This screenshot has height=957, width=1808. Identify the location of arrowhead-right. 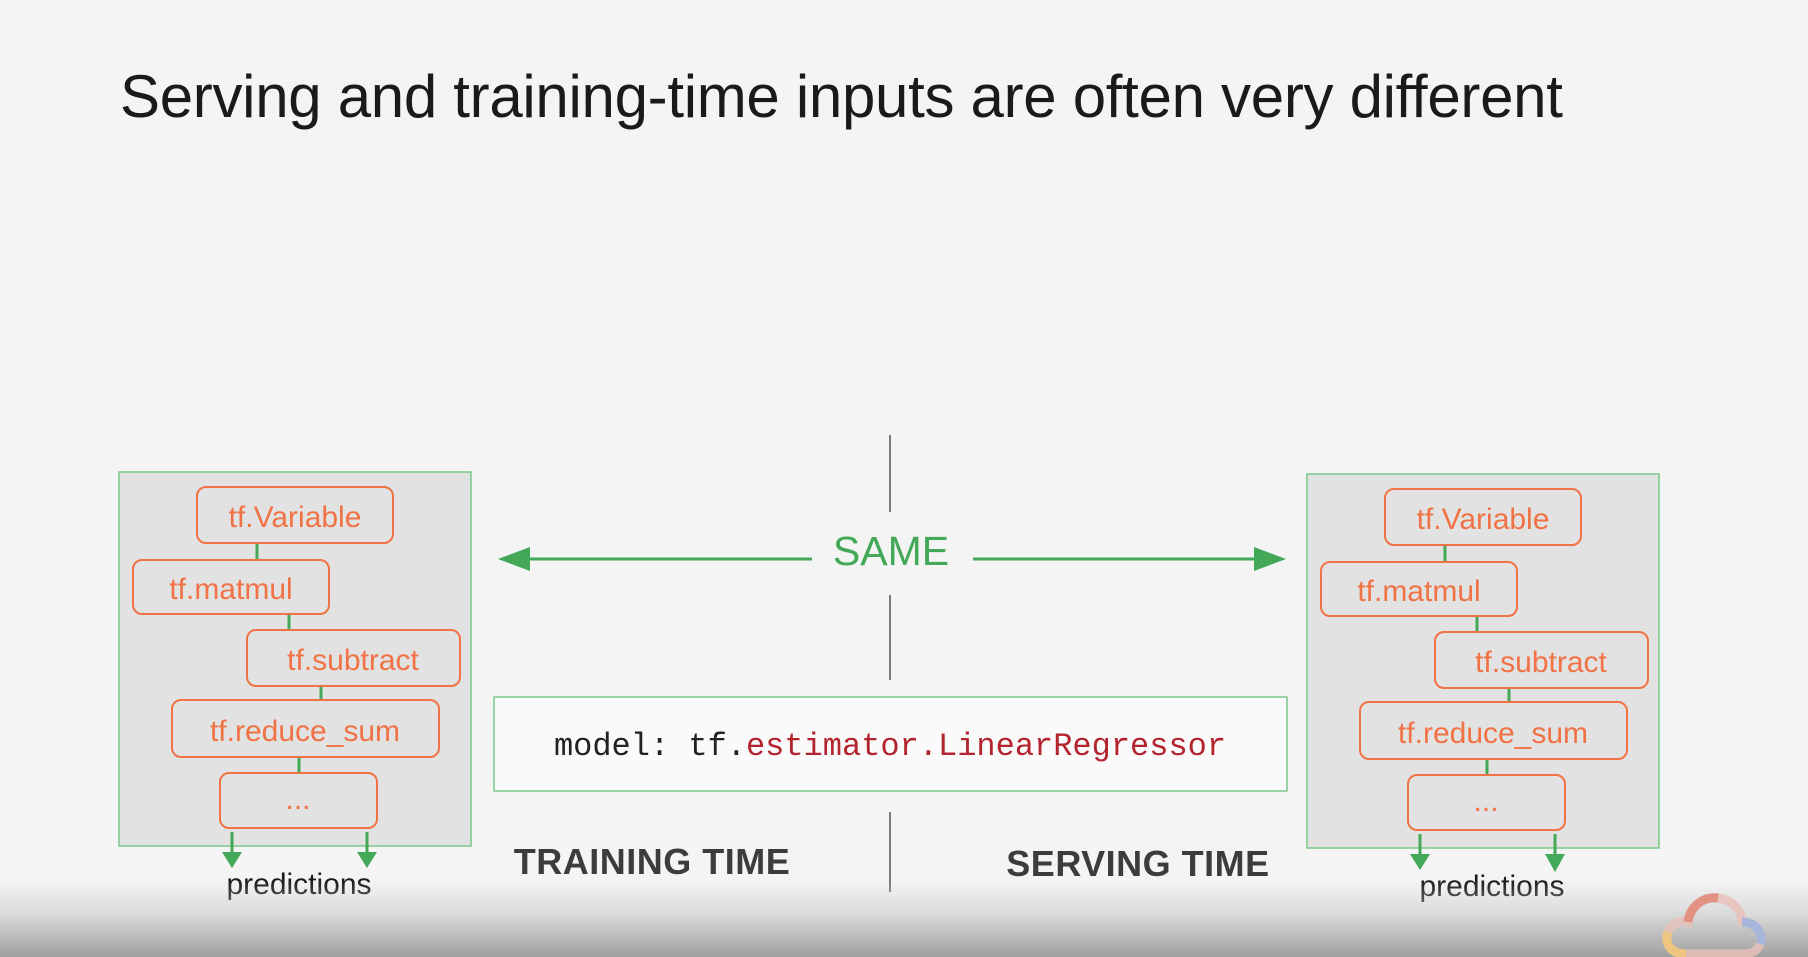
(1270, 559).